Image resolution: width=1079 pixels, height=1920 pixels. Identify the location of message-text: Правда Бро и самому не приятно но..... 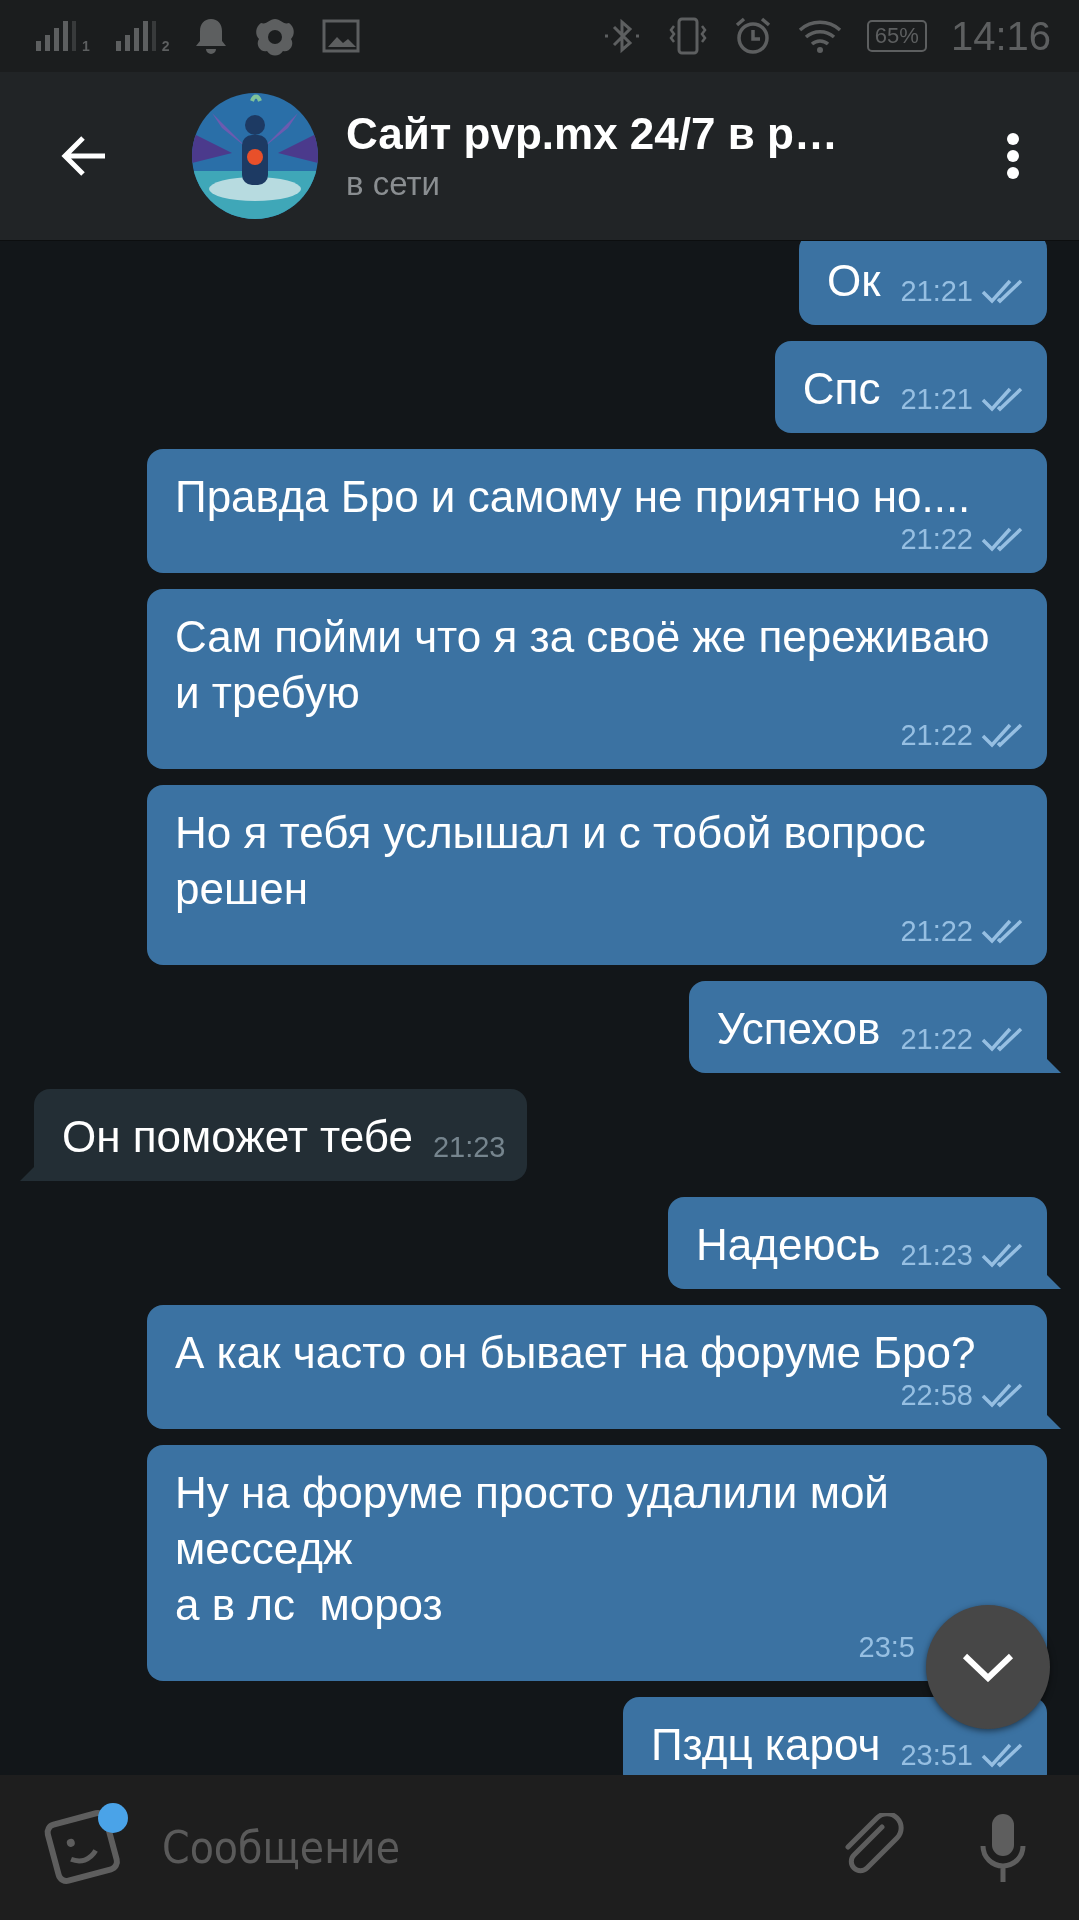
(573, 497).